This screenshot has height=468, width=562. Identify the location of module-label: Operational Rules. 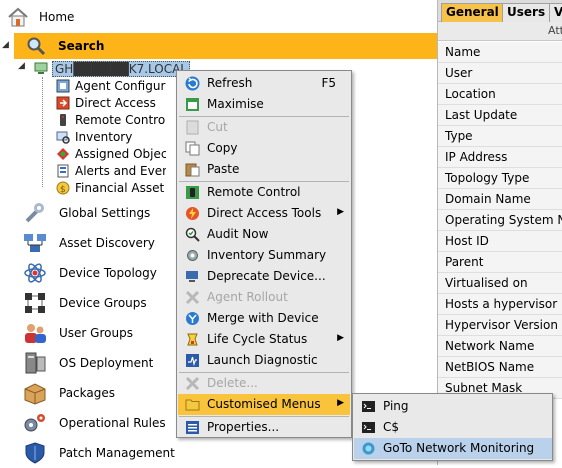
(112, 423).